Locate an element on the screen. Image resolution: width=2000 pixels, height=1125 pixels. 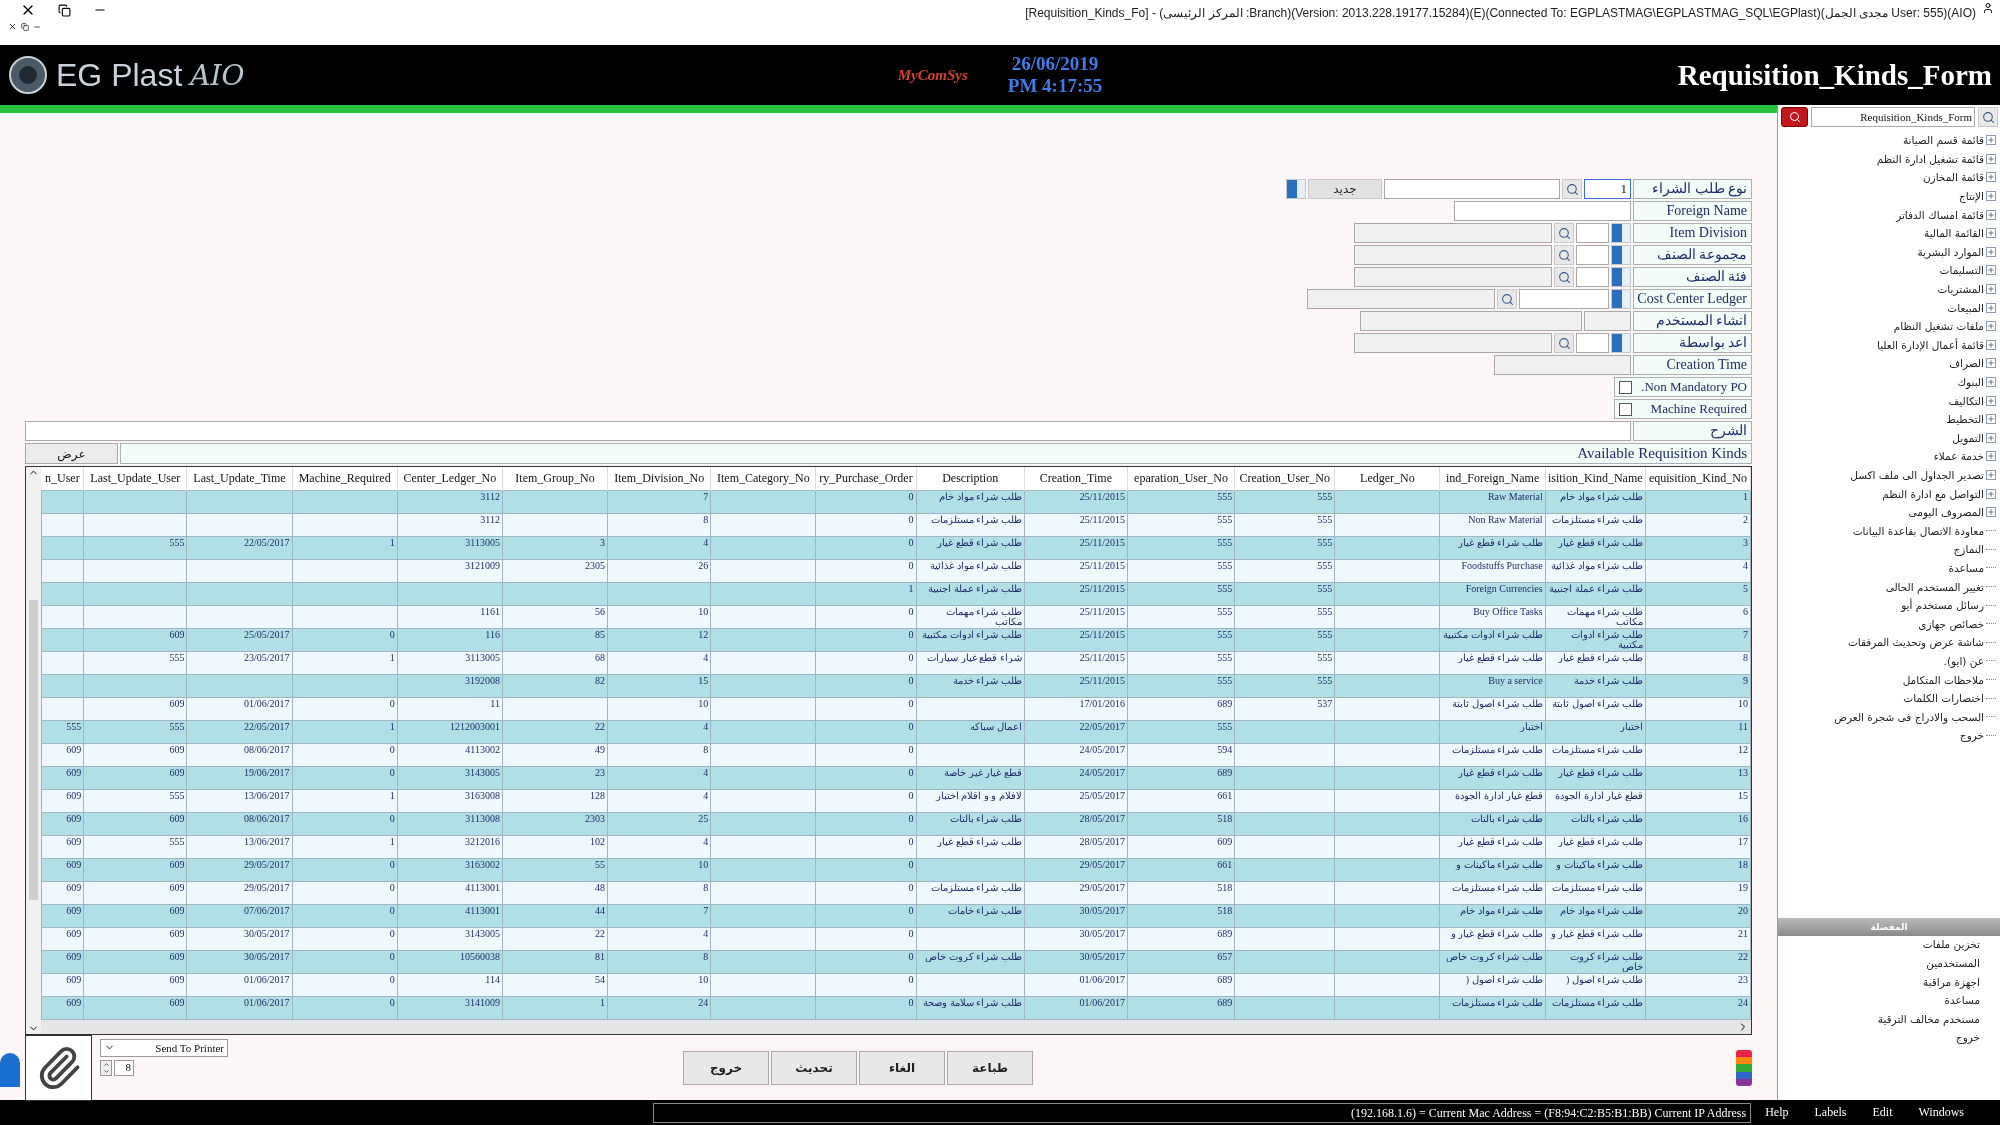
tree-item: قائمة تشغيل ادارة النظم is located at coordinates (1887, 159).